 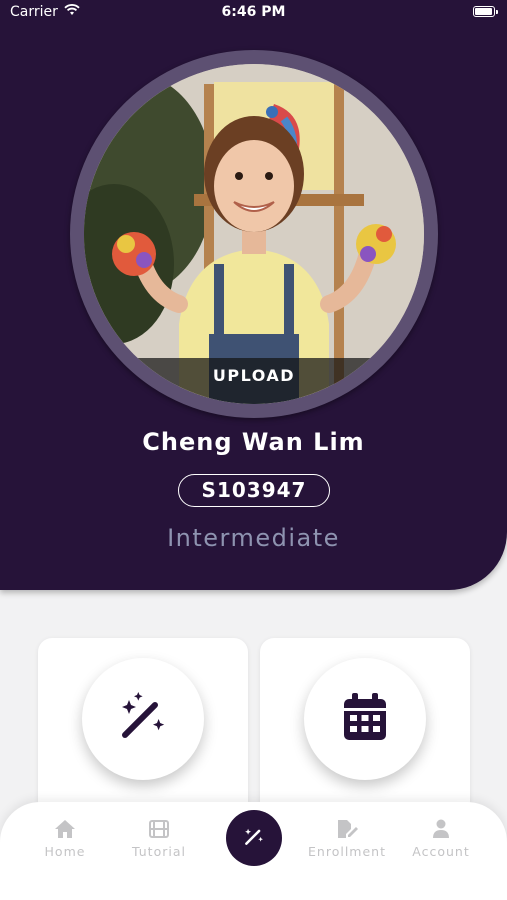 What do you see at coordinates (441, 851) in the screenshot?
I see `nav-account-label: Account` at bounding box center [441, 851].